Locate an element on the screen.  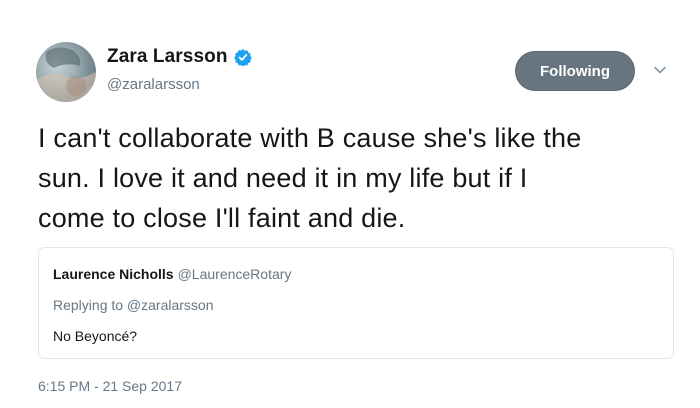
author-name-row: Zara Larsson is located at coordinates (179, 57).